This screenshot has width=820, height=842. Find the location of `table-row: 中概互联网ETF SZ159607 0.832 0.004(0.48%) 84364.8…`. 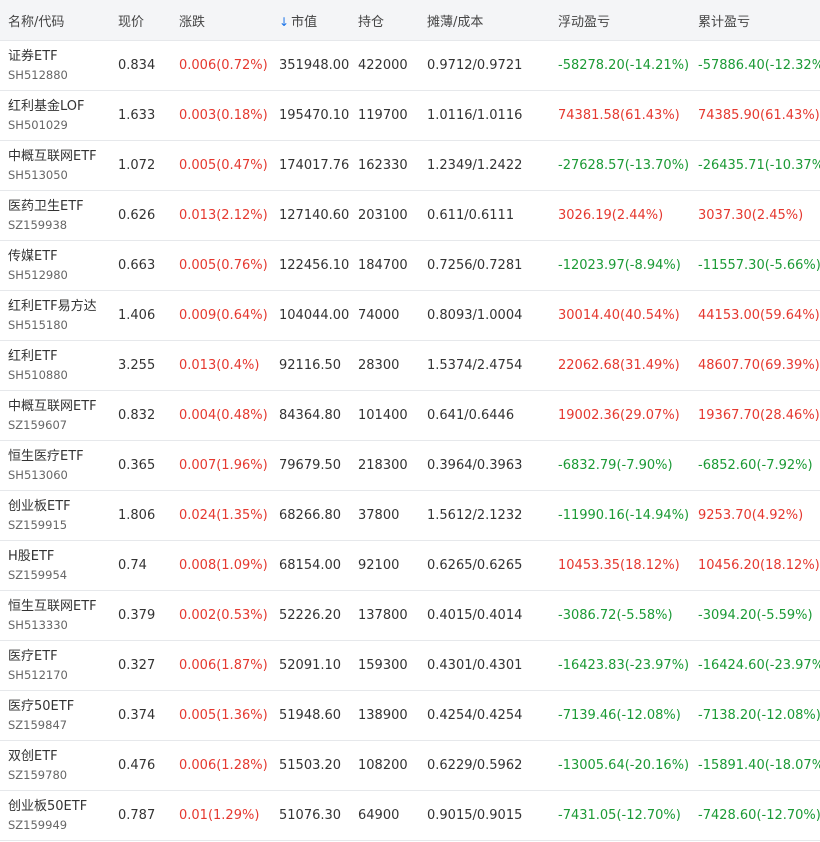

table-row: 中概互联网ETF SZ159607 0.832 0.004(0.48%) 84364.8… is located at coordinates (410, 416).